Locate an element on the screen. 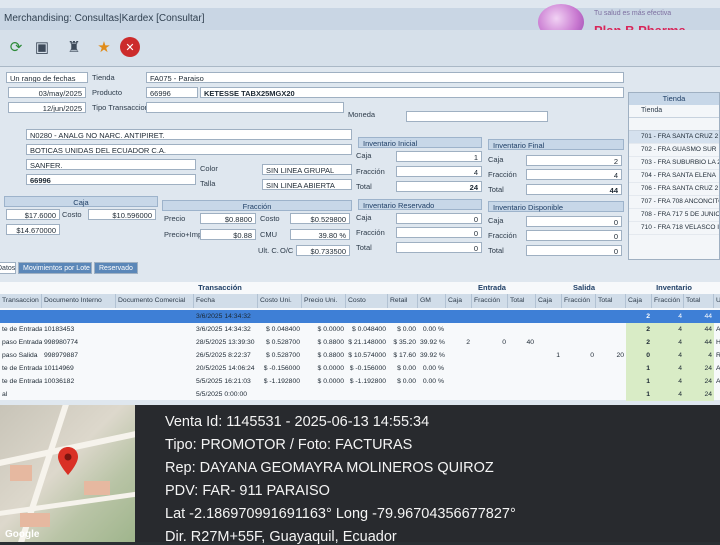 Image resolution: width=720 pixels, height=545 pixels. close-button: ✕ is located at coordinates (130, 47).